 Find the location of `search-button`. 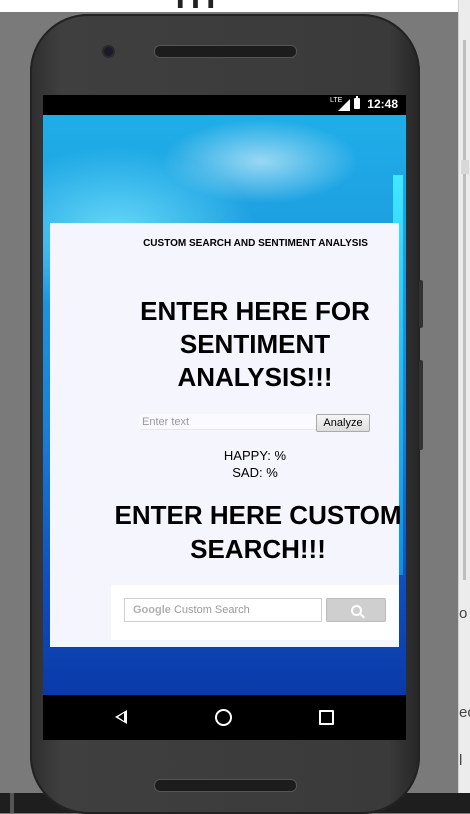

search-button is located at coordinates (356, 610).